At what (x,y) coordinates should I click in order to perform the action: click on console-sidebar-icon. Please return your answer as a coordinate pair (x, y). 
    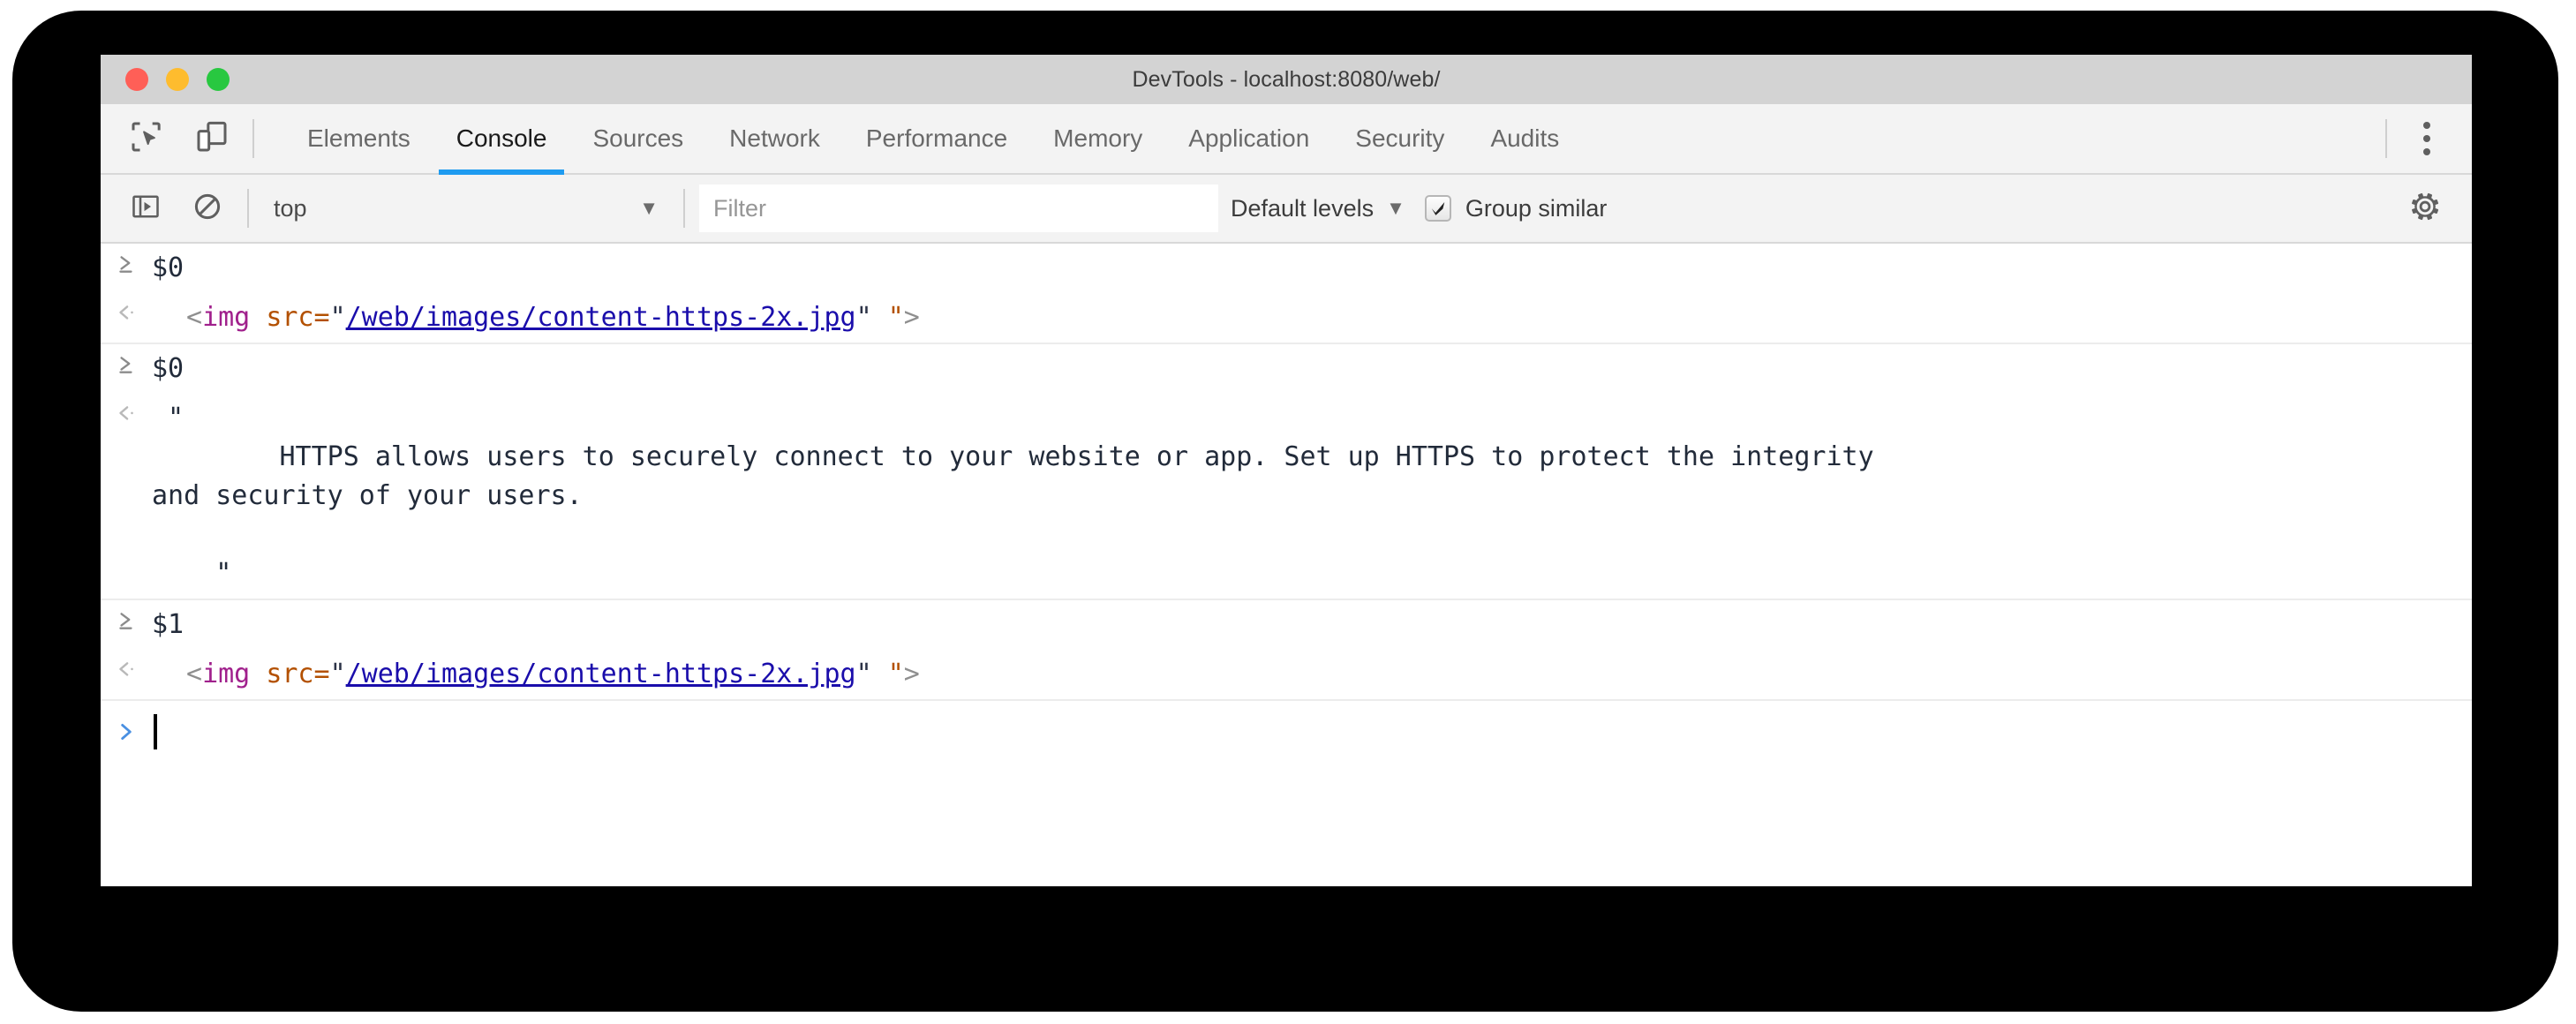
    Looking at the image, I should click on (146, 209).